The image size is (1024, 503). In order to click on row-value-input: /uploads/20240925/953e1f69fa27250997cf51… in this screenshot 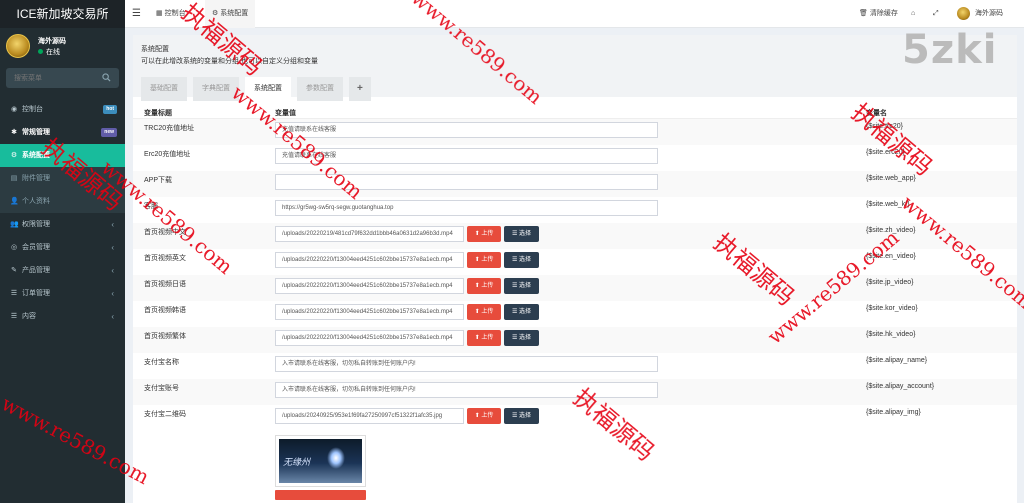, I will do `click(369, 416)`.